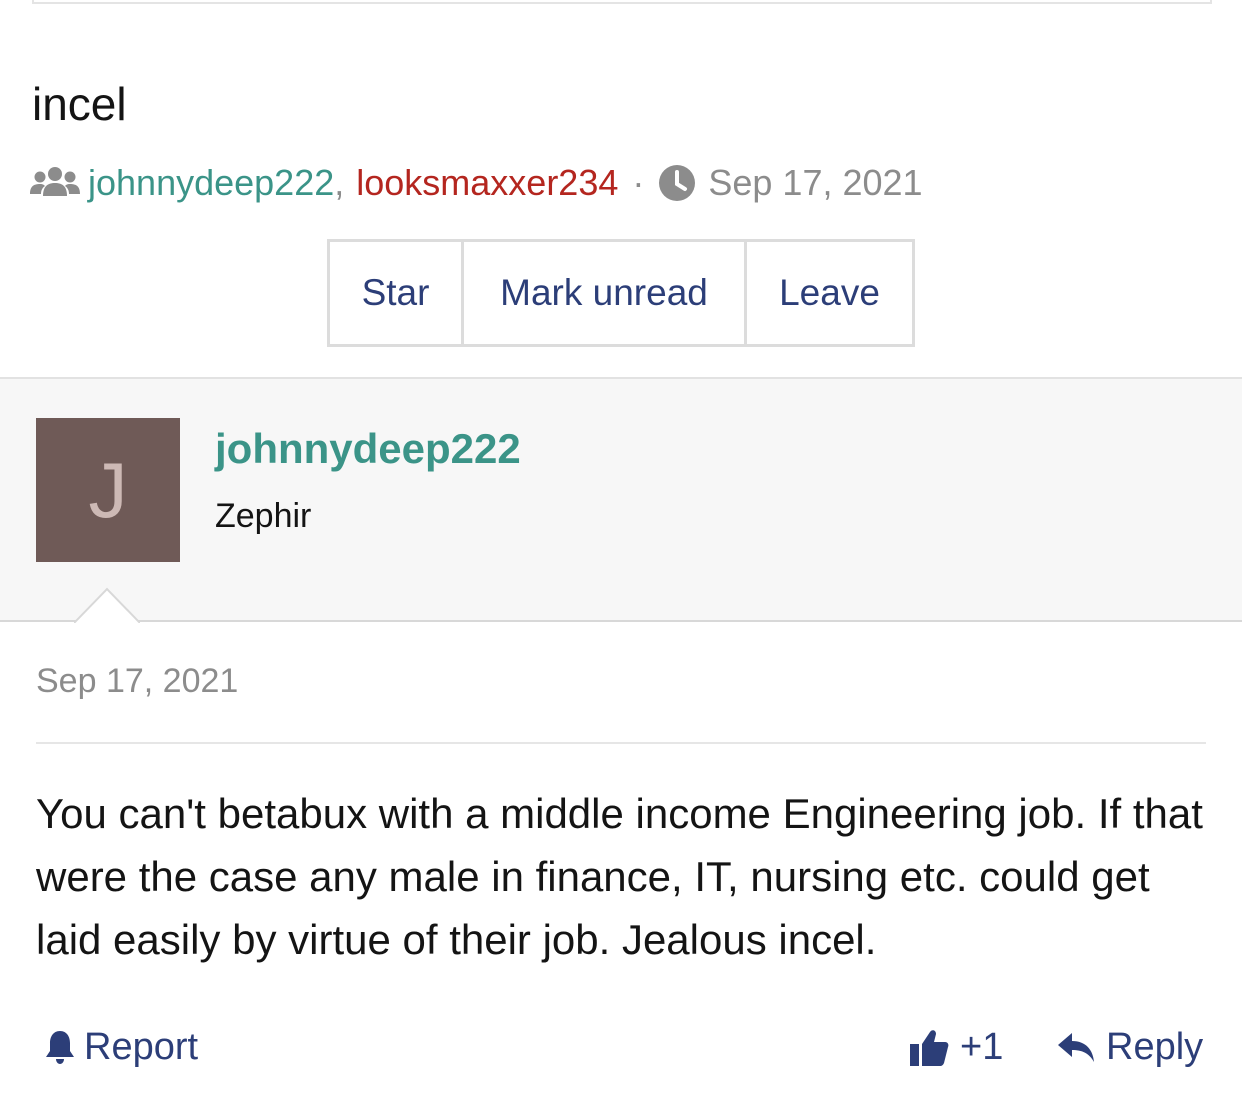 The height and width of the screenshot is (1113, 1242). What do you see at coordinates (829, 293) in the screenshot?
I see `leave-button: Leave` at bounding box center [829, 293].